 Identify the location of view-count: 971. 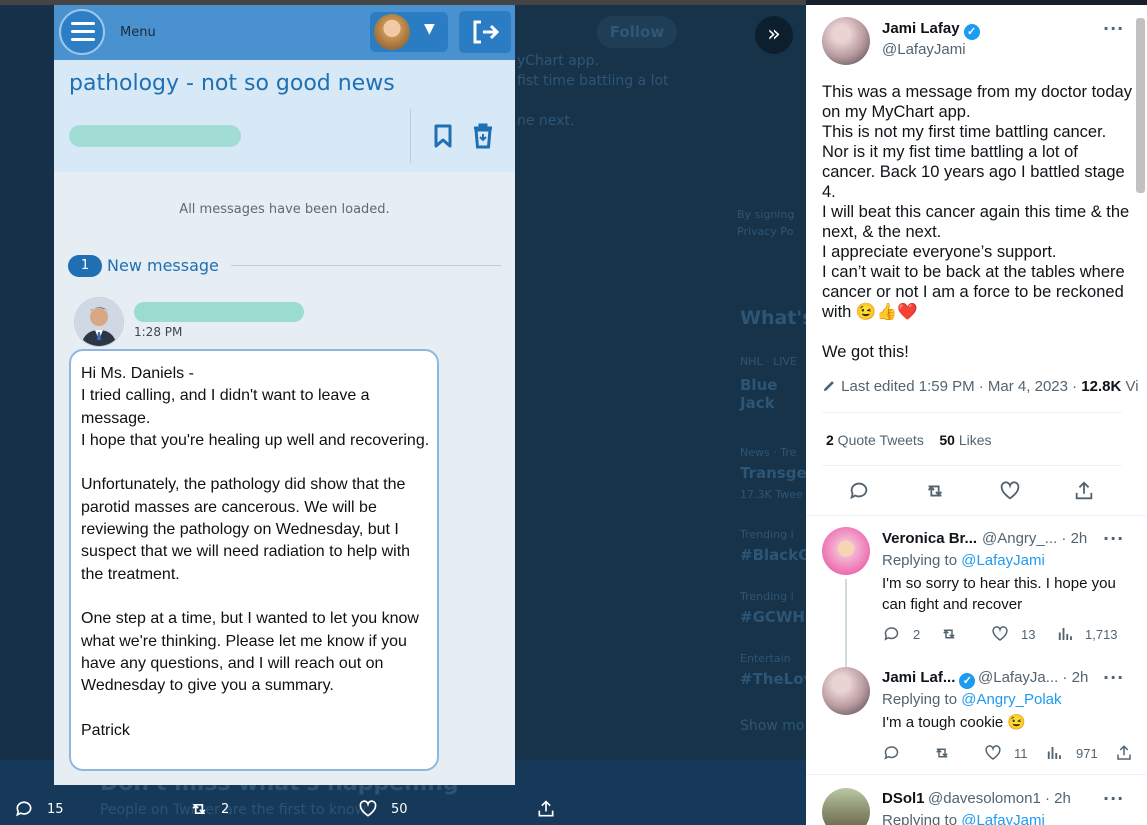
(1087, 753).